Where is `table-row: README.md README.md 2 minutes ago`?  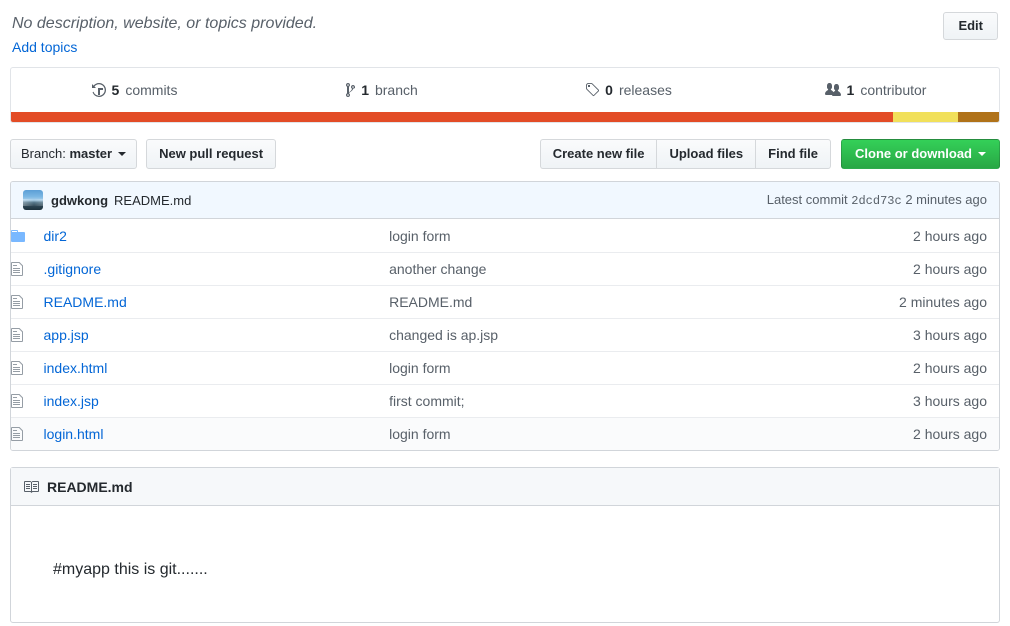
table-row: README.md README.md 2 minutes ago is located at coordinates (505, 301).